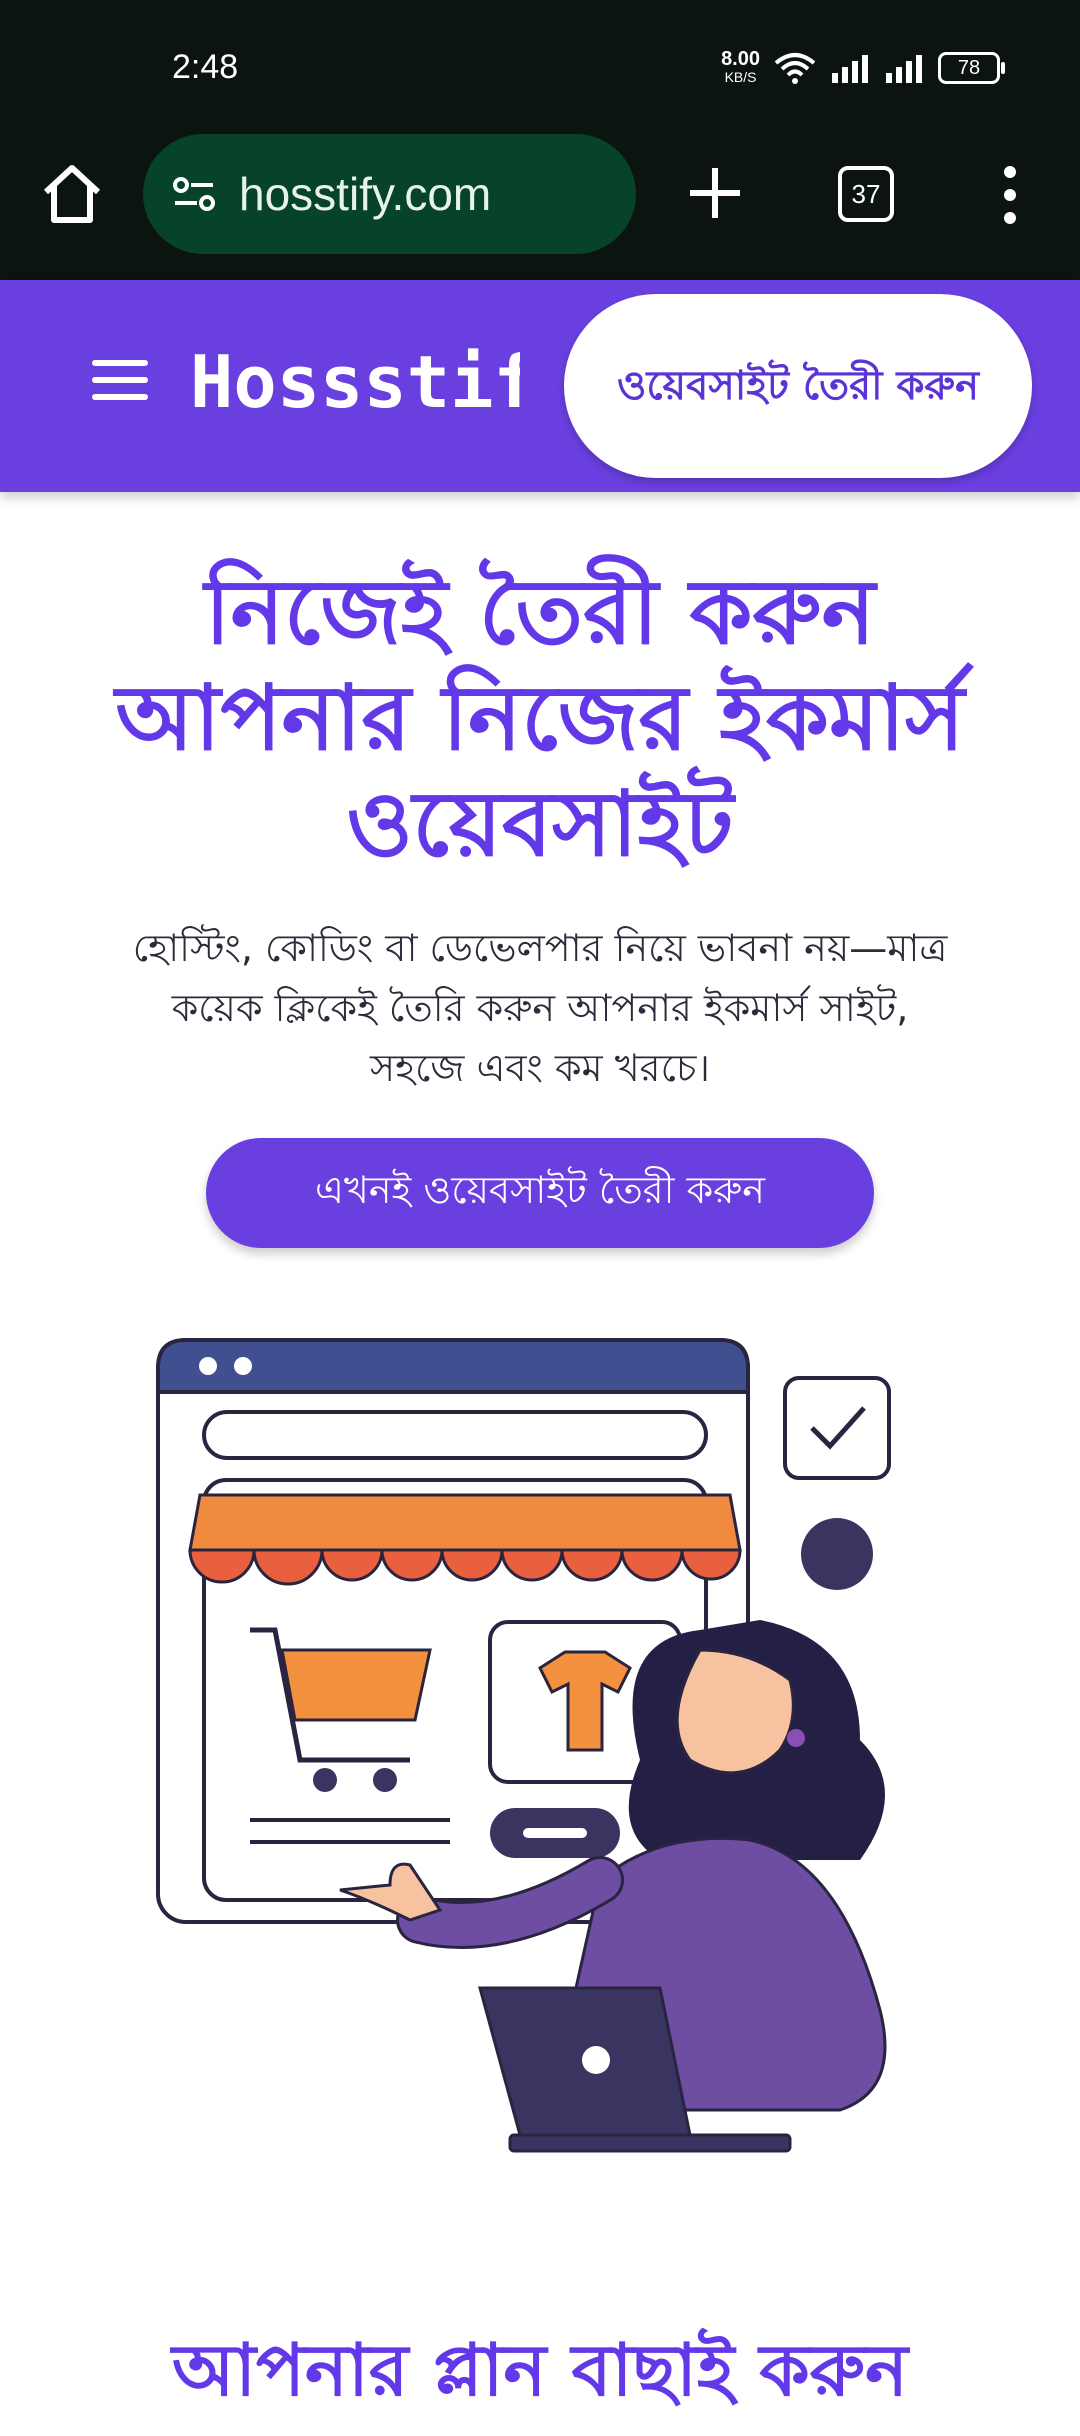 This screenshot has height=2436, width=1080. I want to click on status-icons: 8.00 KB/S 78, so click(863, 67).